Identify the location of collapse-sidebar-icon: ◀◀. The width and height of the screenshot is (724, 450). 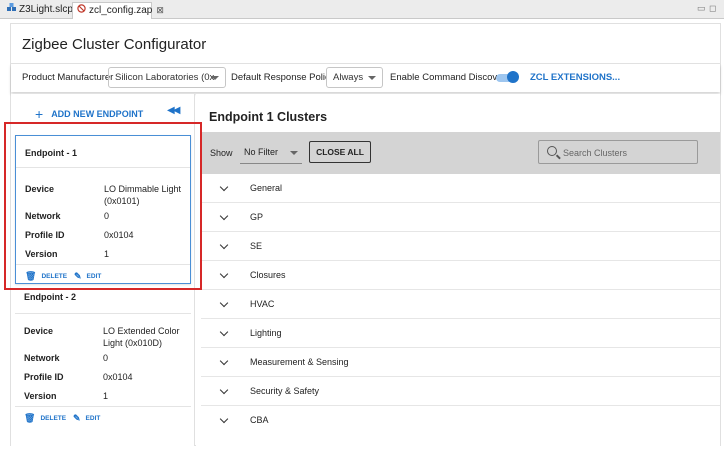
(173, 110).